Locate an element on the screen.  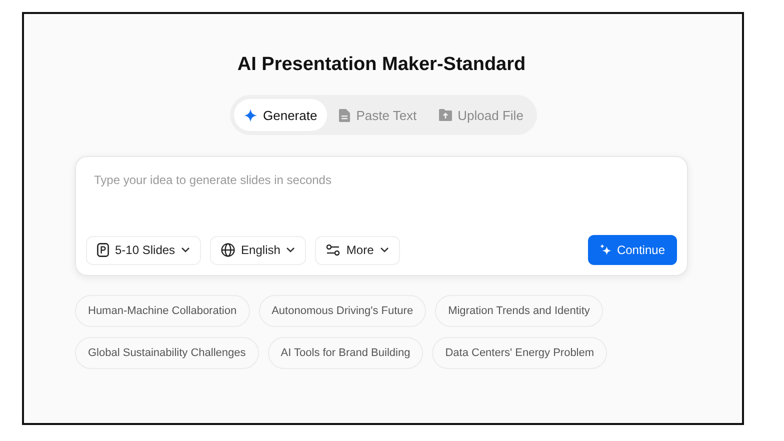
option-dropdown: English is located at coordinates (258, 250).